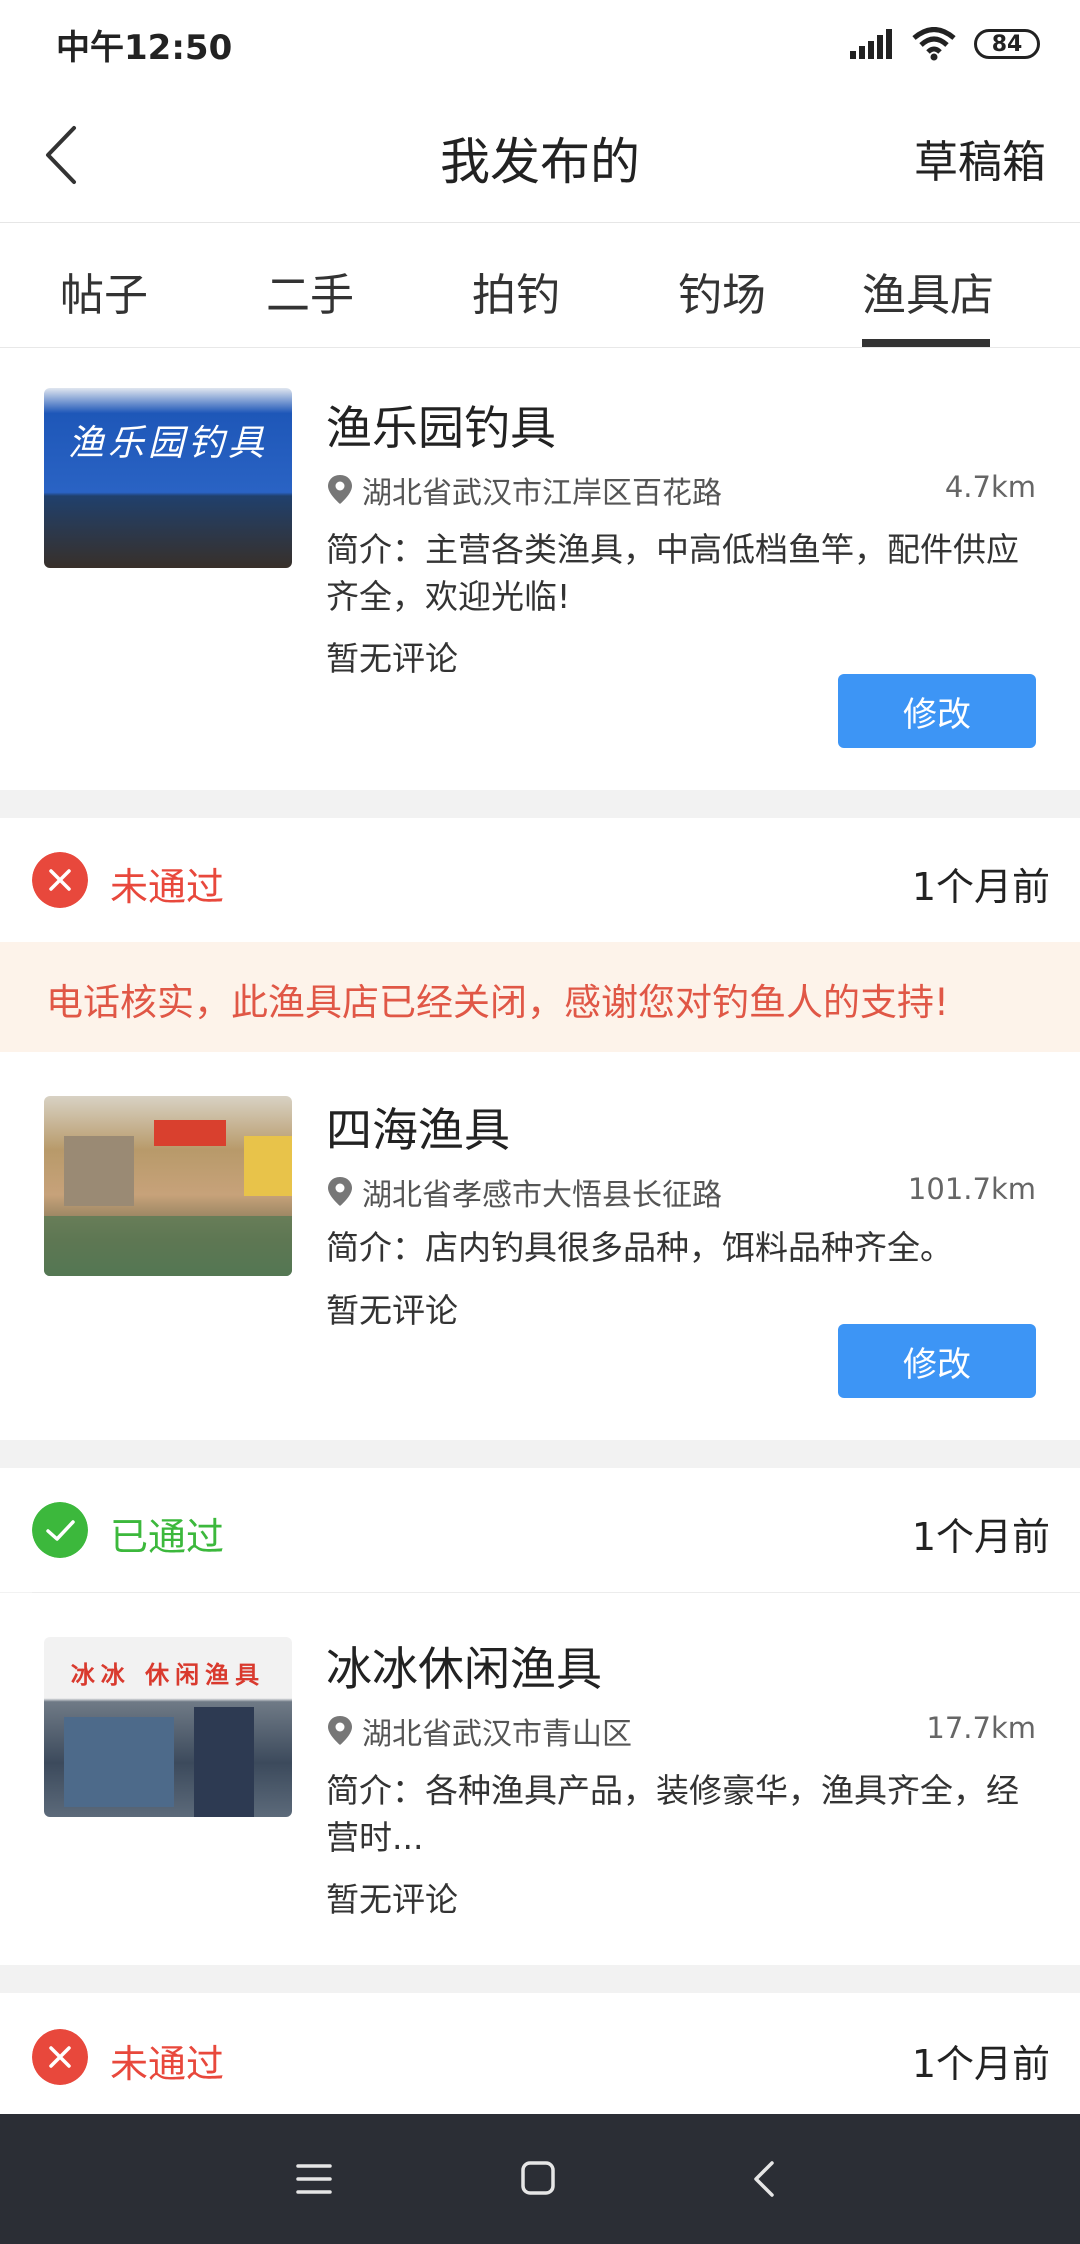 Image resolution: width=1080 pixels, height=2244 pixels. I want to click on shop-photo: 冰冰 休闲渔具, so click(168, 1727).